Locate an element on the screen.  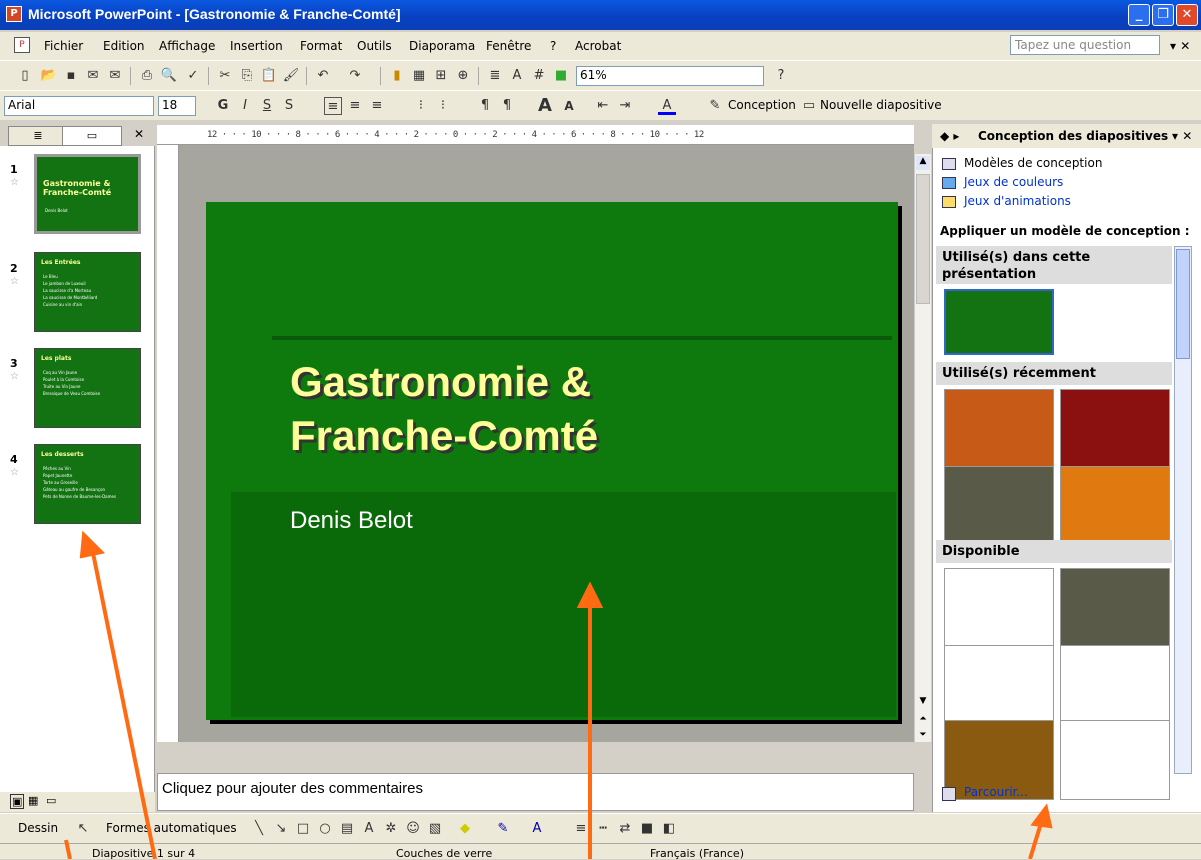
question-input: Tapez une question is located at coordinates (1085, 45).